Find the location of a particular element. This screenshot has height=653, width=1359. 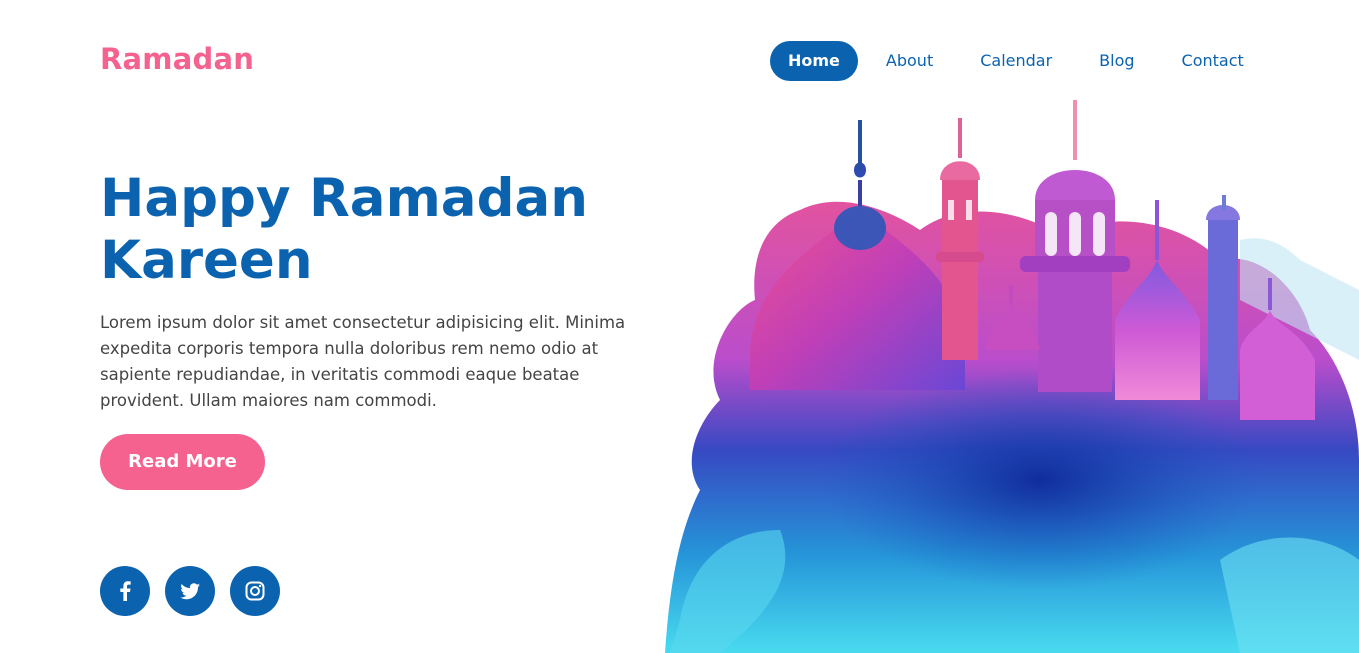

facebook-icon is located at coordinates (125, 591).